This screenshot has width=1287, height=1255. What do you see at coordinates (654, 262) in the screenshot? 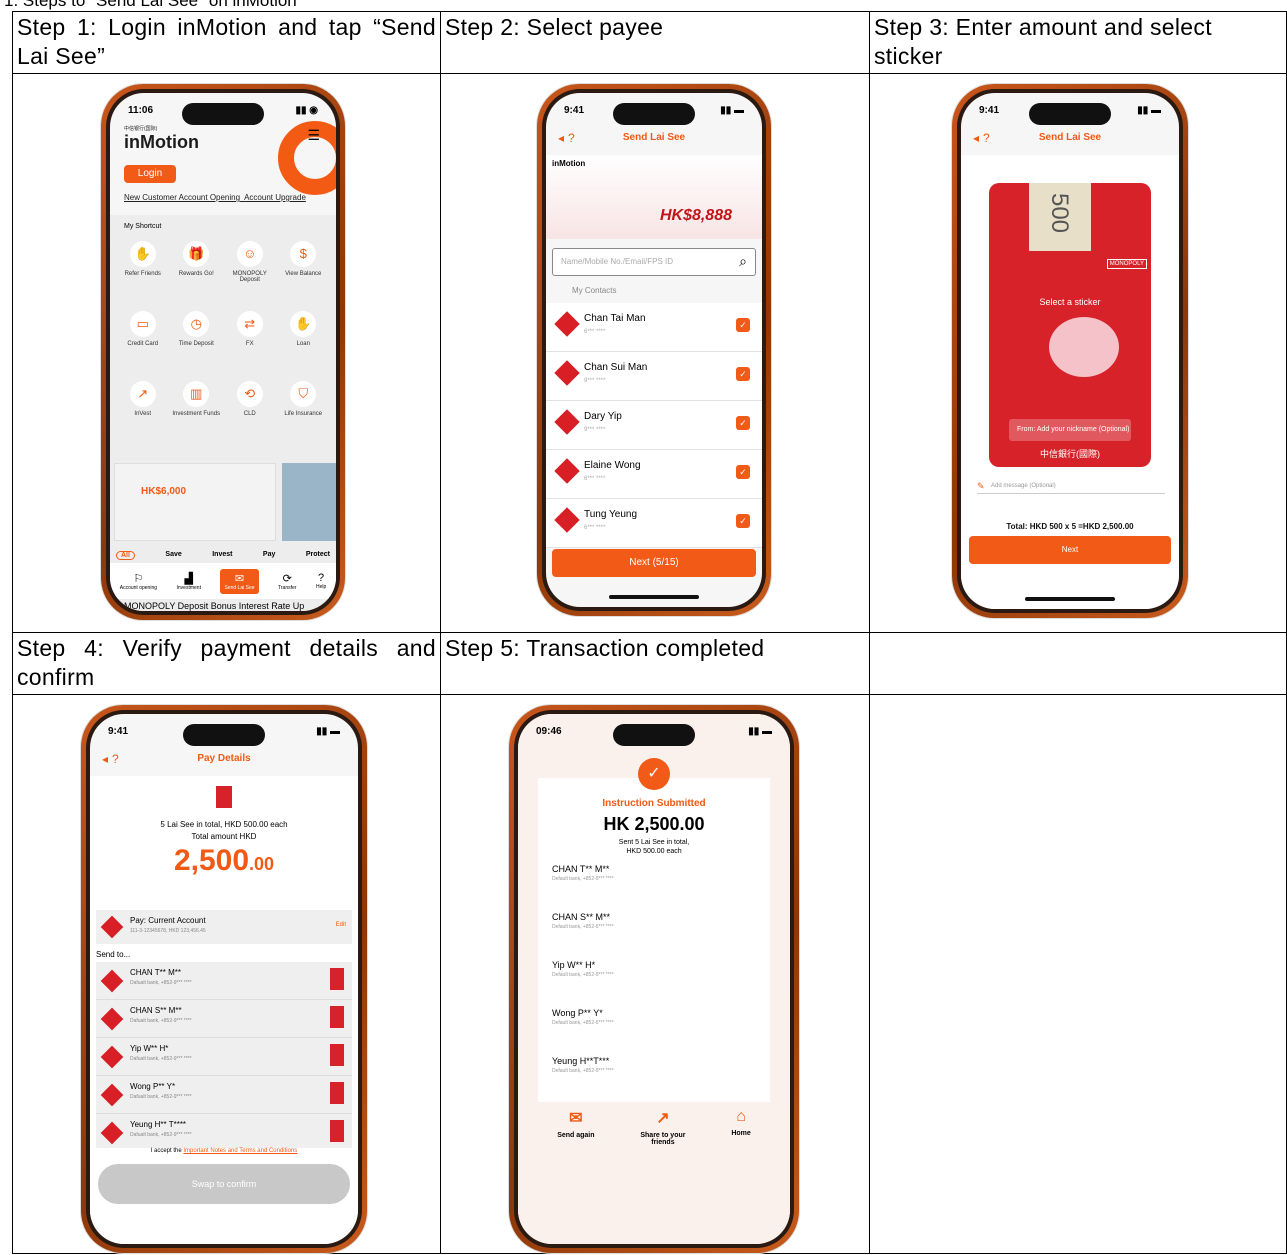
I see `search-input: Name/Mobile No./Email/FPS ID ⌕` at bounding box center [654, 262].